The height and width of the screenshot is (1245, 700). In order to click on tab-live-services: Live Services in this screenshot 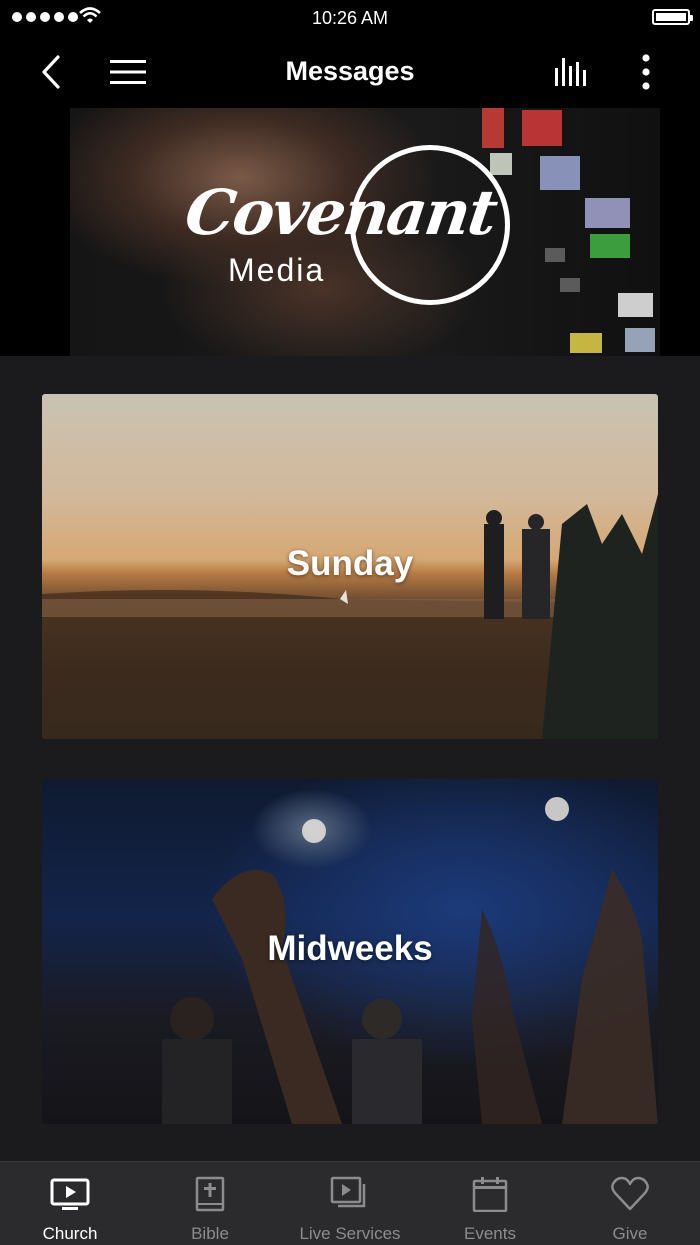, I will do `click(350, 1203)`.